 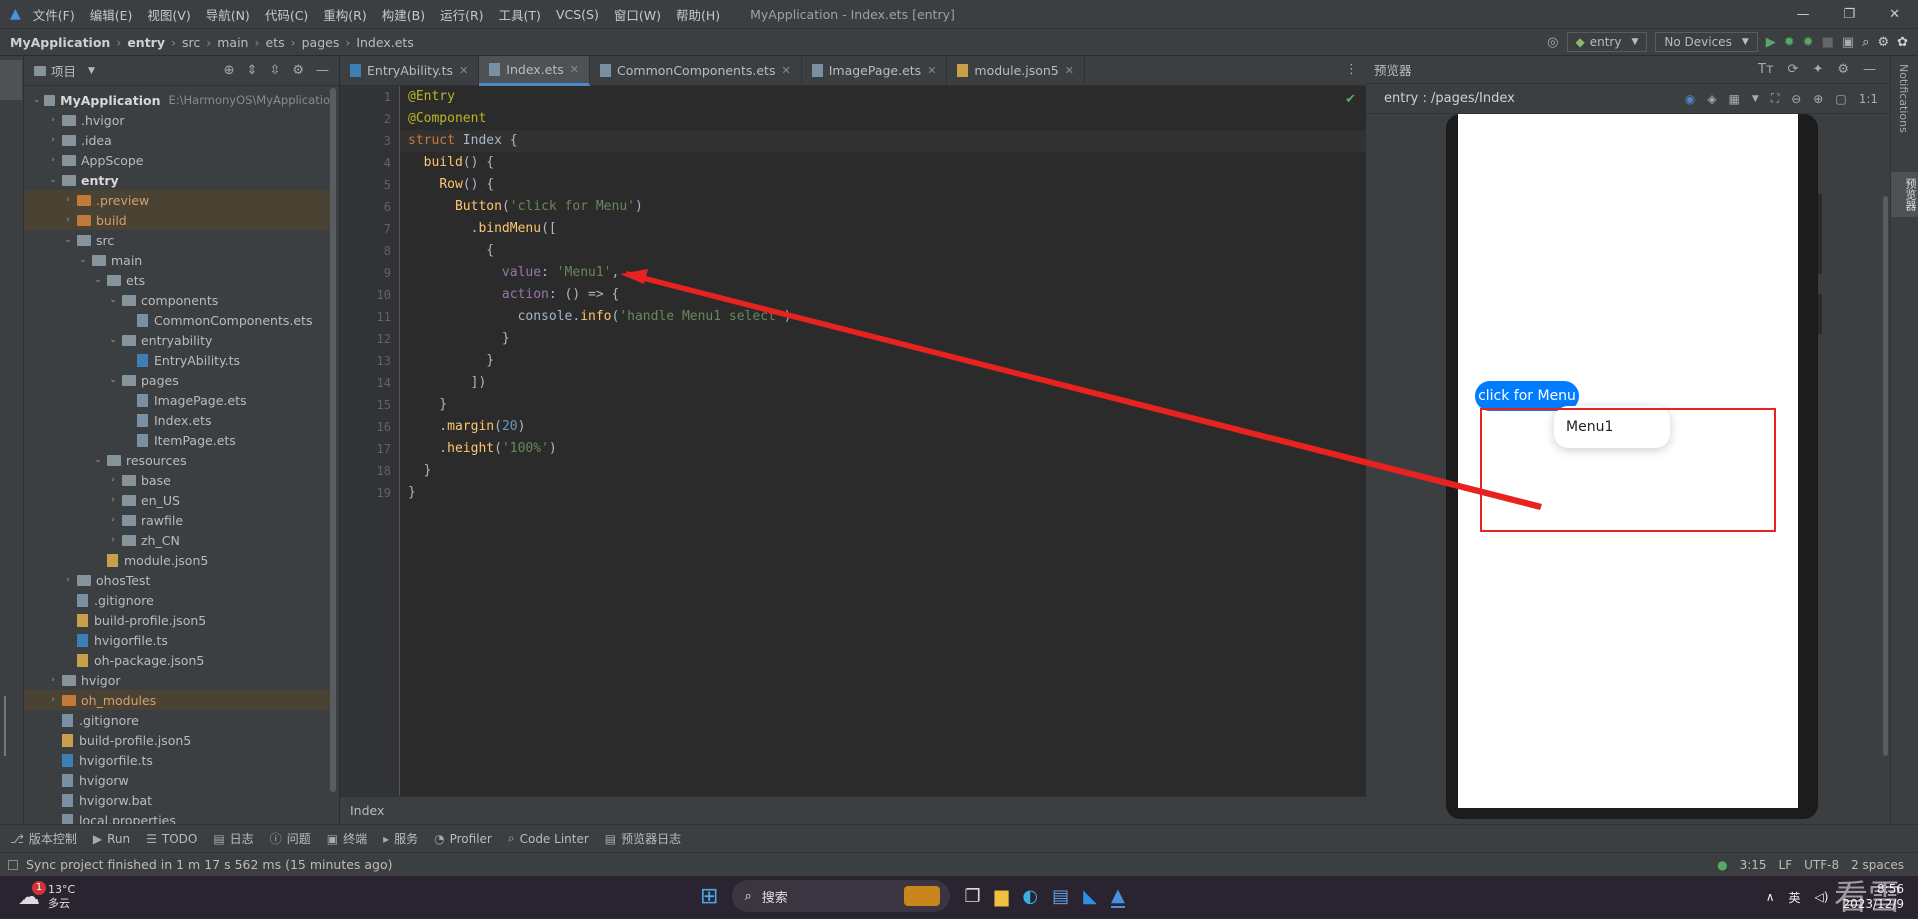 What do you see at coordinates (709, 896) in the screenshot?
I see `windows-start-icon: ⊞` at bounding box center [709, 896].